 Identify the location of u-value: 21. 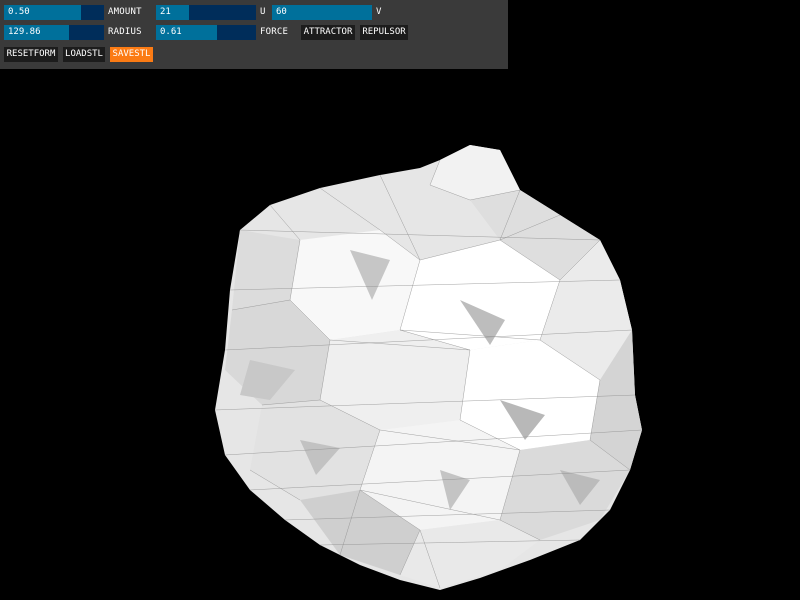
(165, 12).